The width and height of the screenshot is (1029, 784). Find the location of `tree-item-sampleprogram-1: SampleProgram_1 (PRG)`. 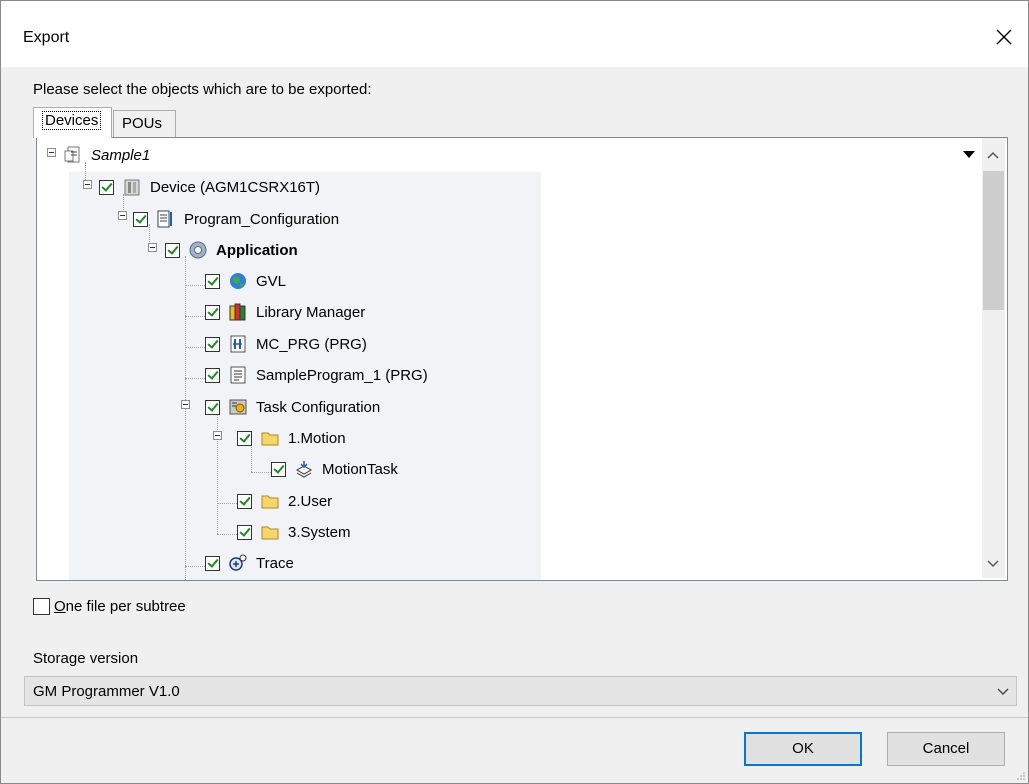

tree-item-sampleprogram-1: SampleProgram_1 (PRG) is located at coordinates (316, 375).